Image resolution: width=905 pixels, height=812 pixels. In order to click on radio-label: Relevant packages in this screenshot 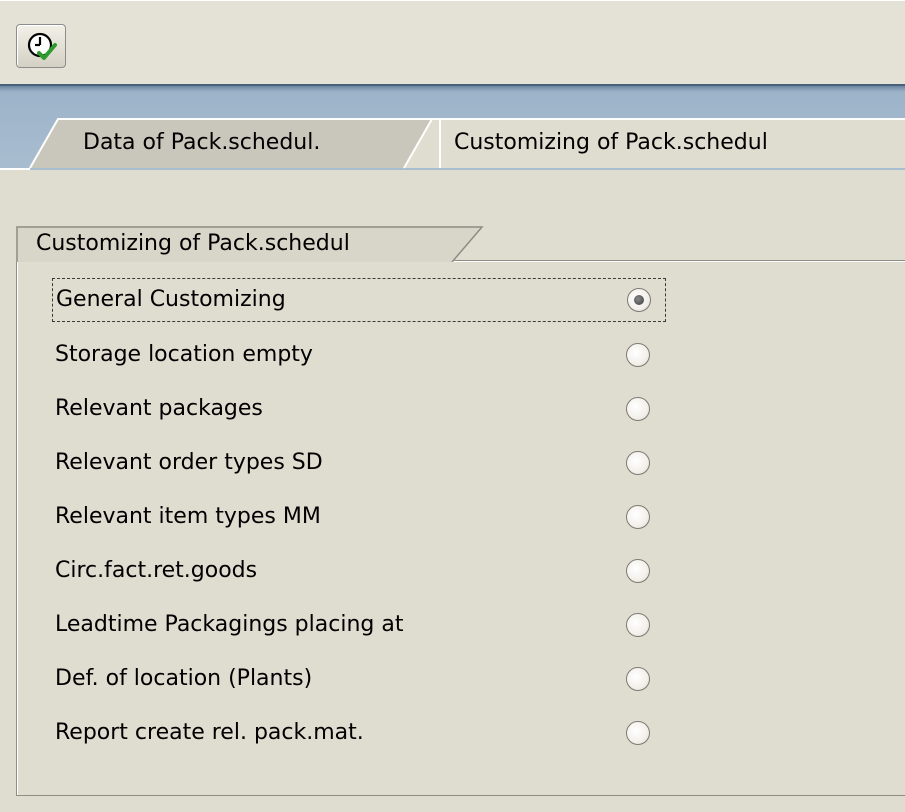, I will do `click(159, 408)`.